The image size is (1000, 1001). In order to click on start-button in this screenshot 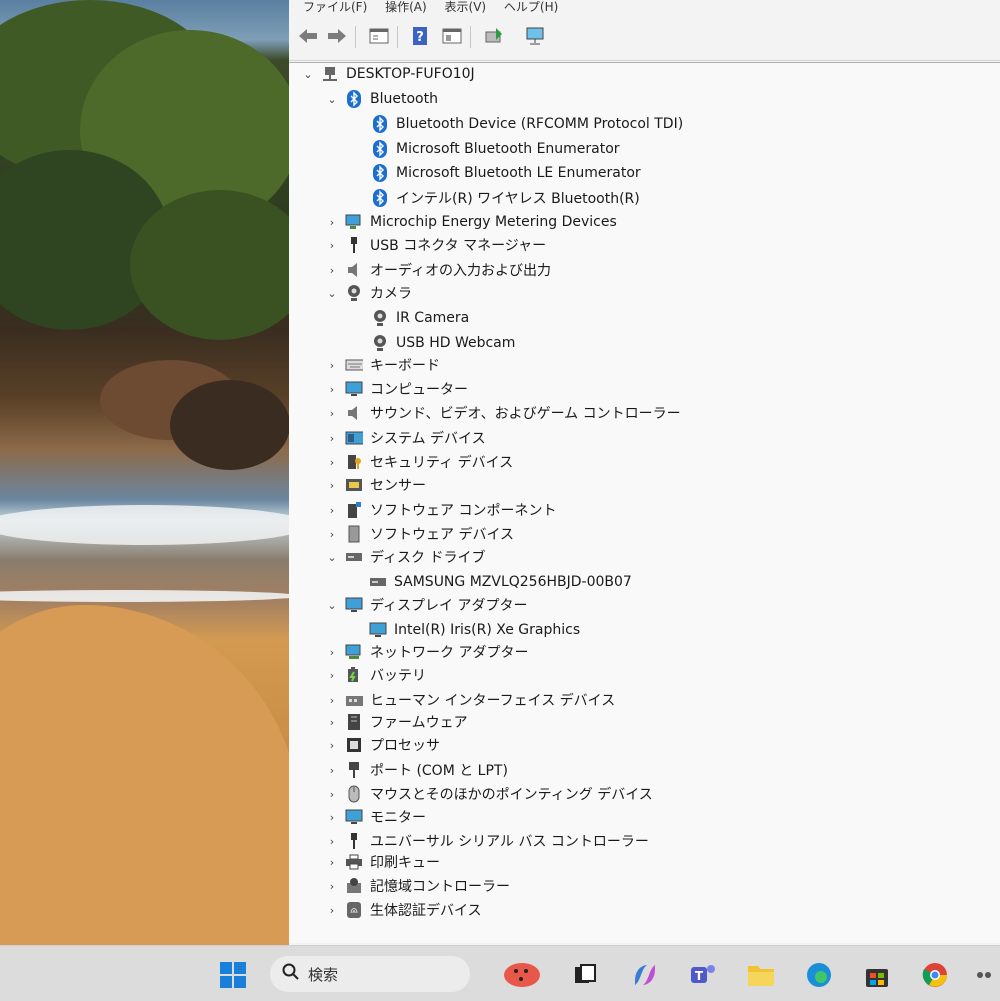, I will do `click(233, 975)`.